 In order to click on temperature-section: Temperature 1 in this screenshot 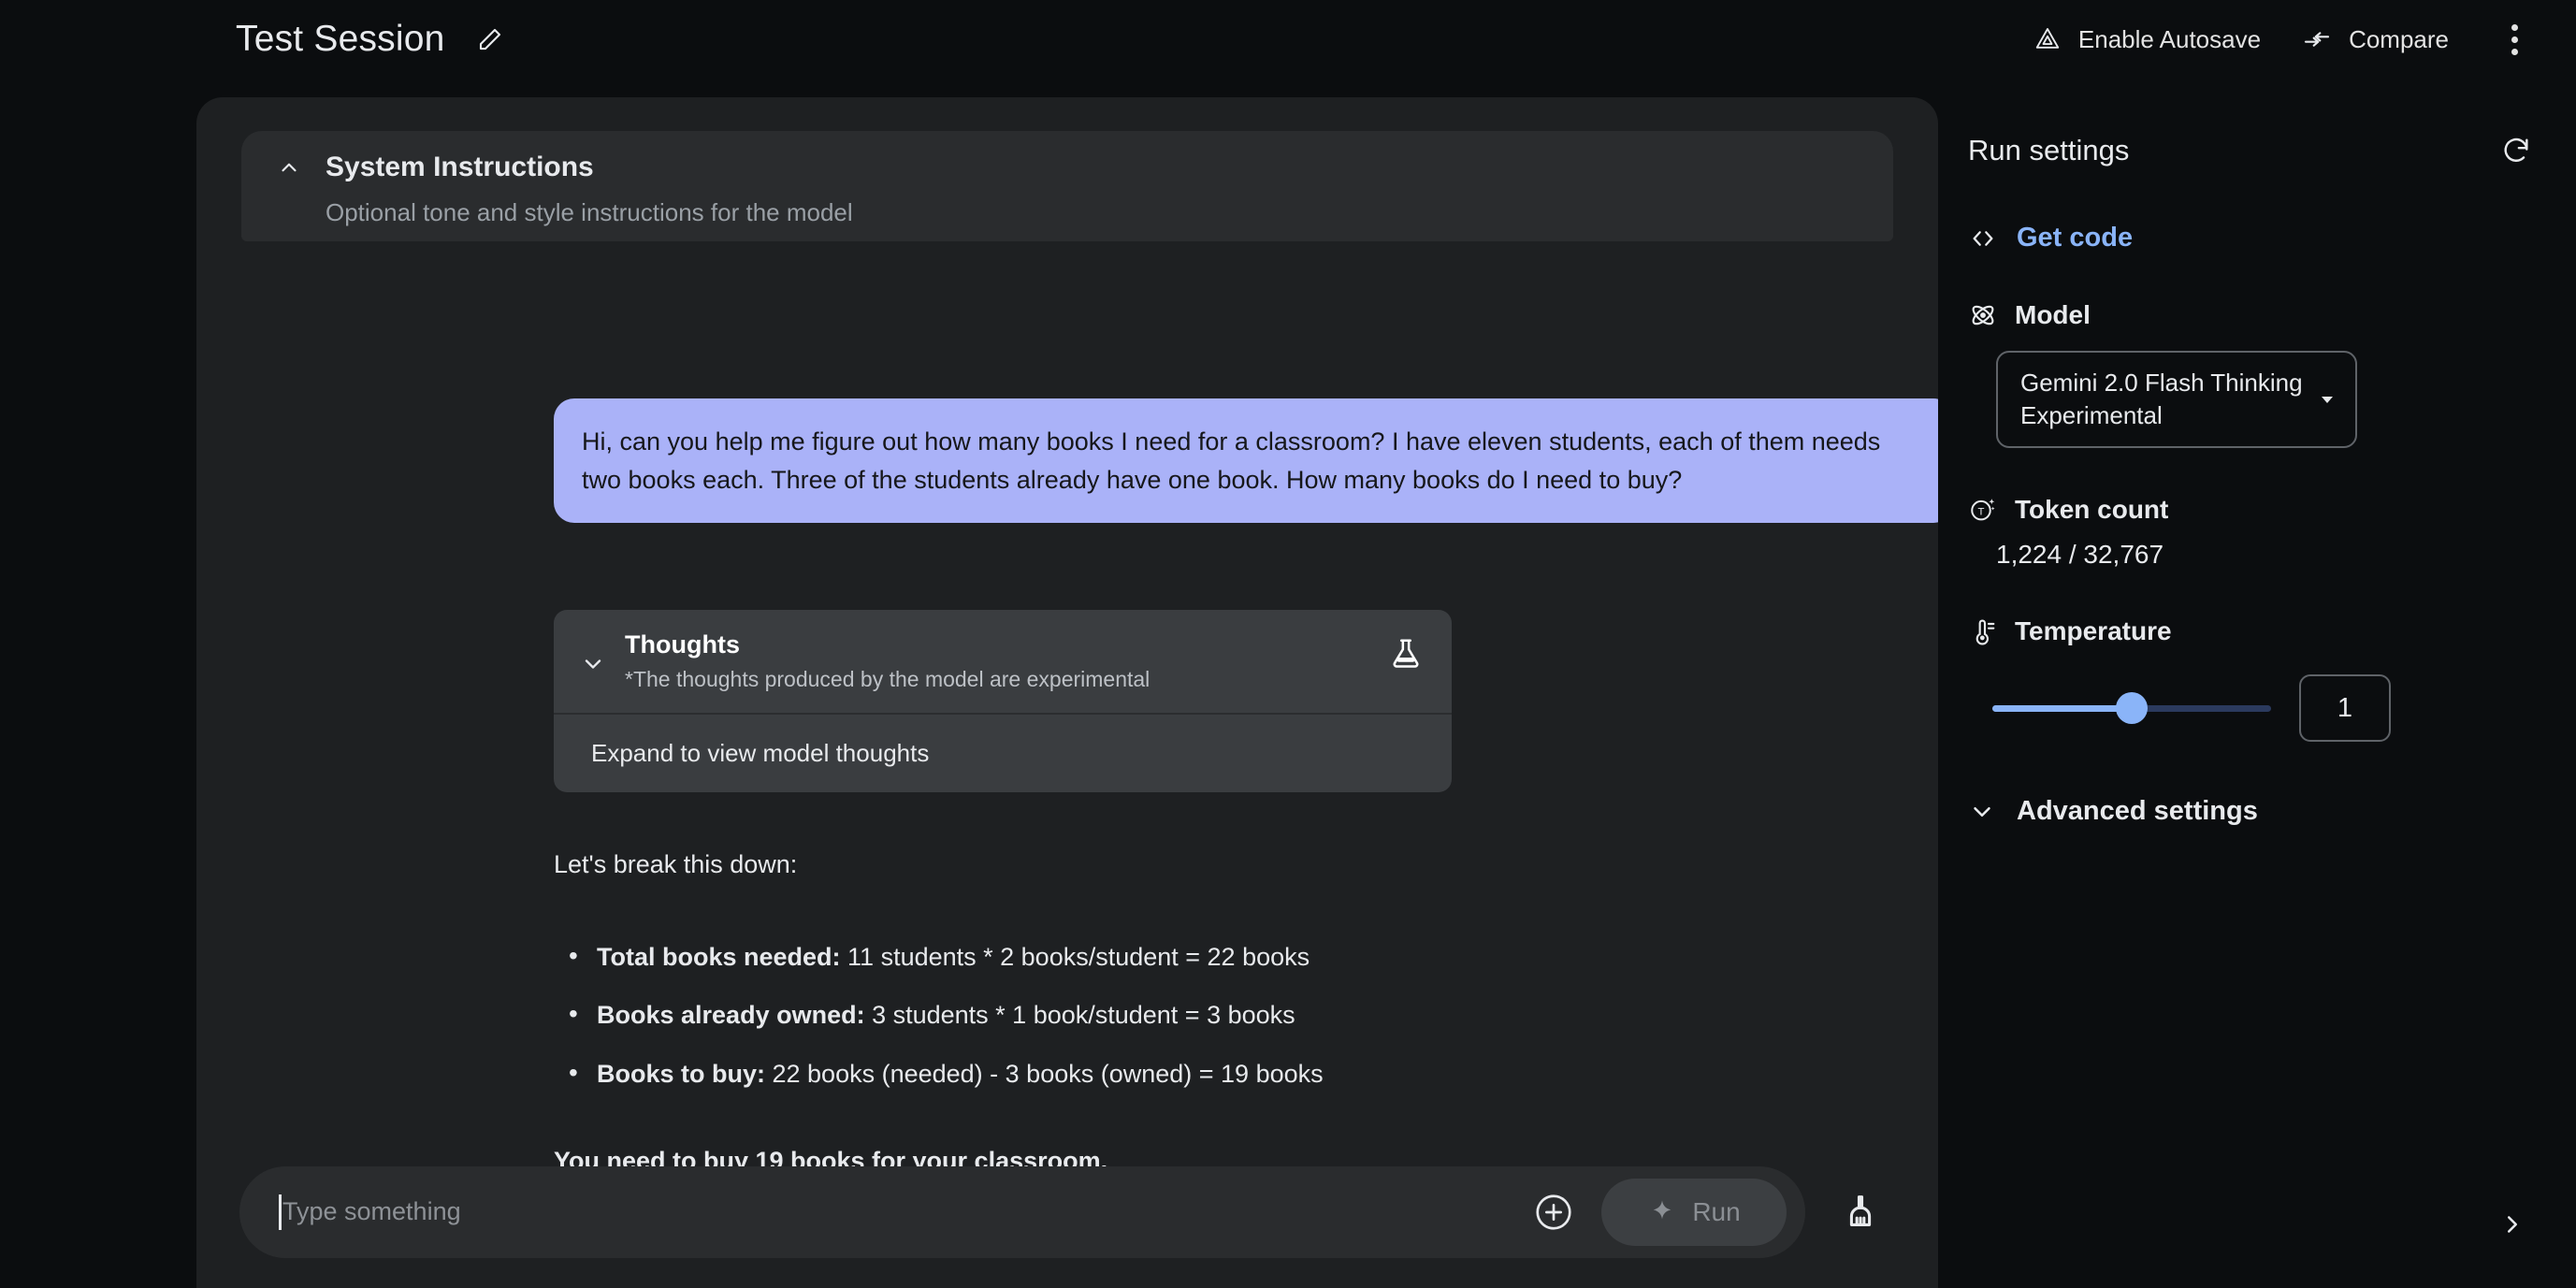, I will do `click(2253, 679)`.